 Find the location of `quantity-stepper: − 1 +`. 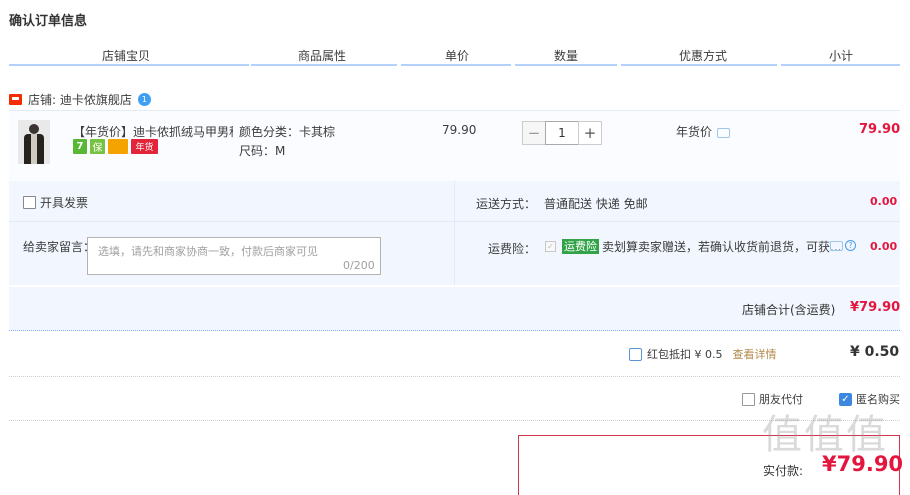

quantity-stepper: − 1 + is located at coordinates (562, 133).